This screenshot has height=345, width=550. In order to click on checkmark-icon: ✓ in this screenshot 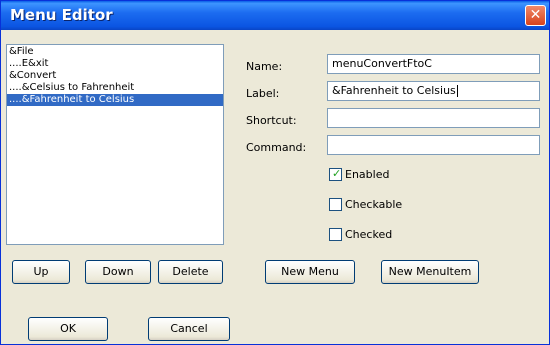, I will do `click(337, 173)`.